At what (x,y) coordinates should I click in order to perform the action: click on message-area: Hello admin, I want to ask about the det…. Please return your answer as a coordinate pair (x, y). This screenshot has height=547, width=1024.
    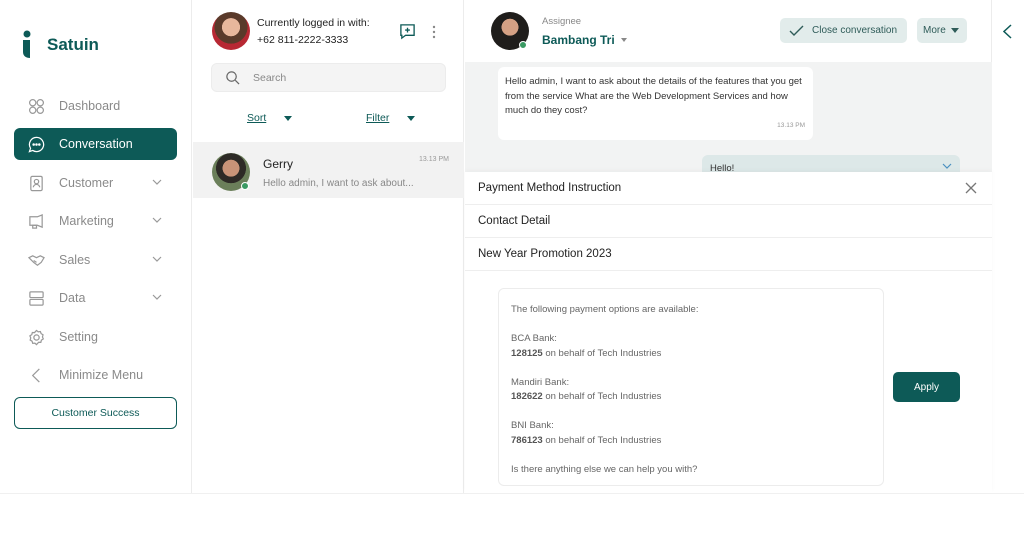
    Looking at the image, I should click on (728, 117).